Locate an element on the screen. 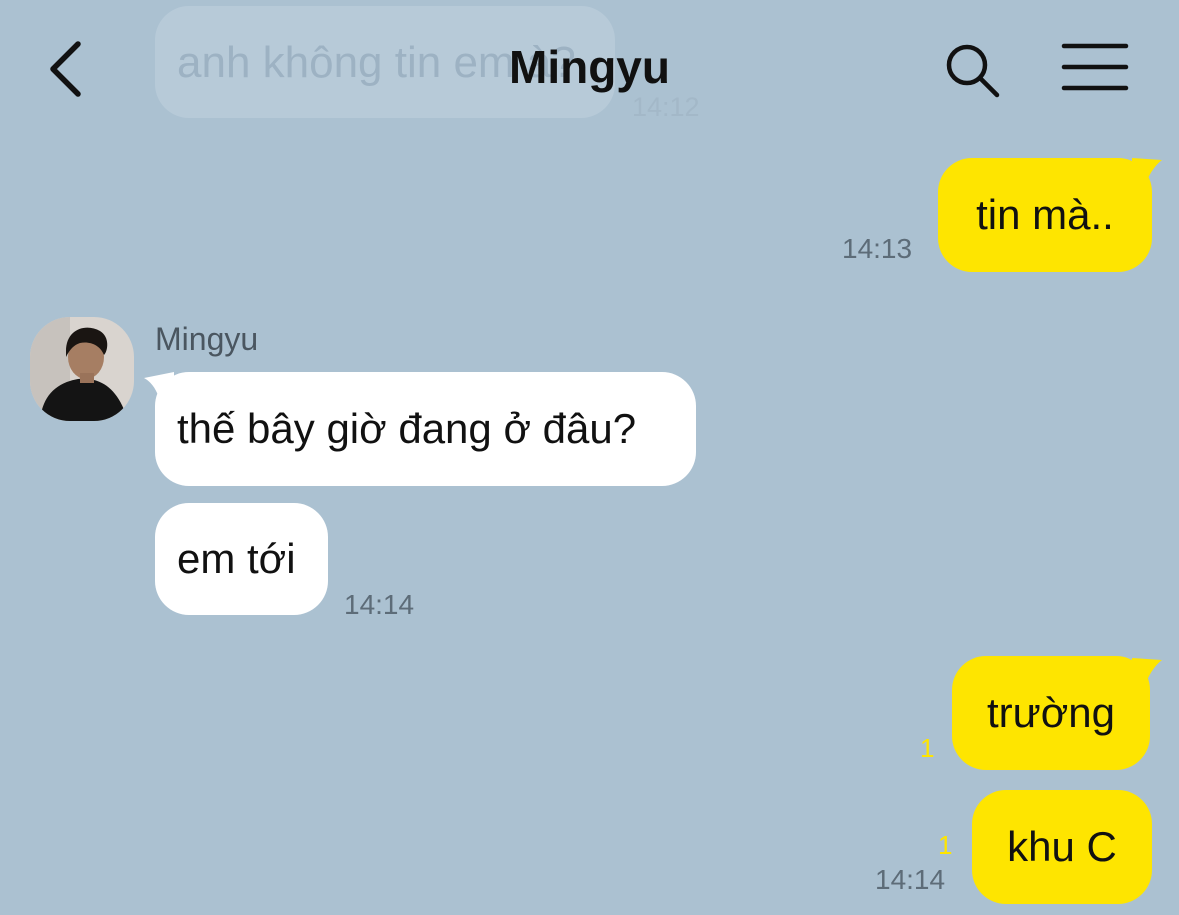 The image size is (1179, 915). avatar is located at coordinates (82, 369).